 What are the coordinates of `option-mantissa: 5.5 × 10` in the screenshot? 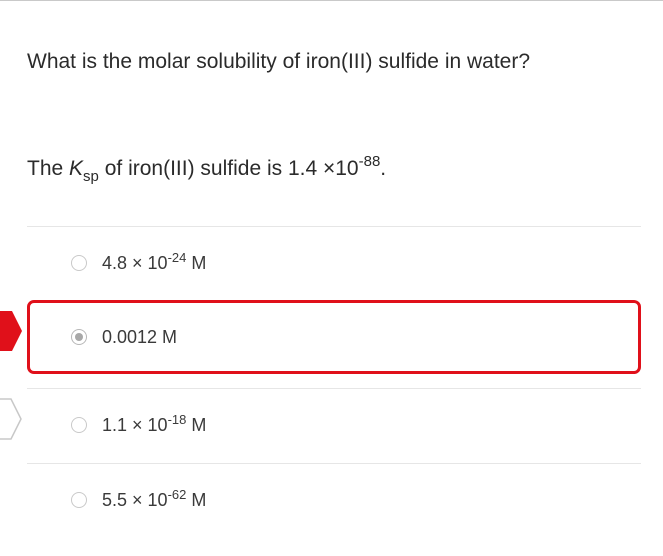 It's located at (135, 499).